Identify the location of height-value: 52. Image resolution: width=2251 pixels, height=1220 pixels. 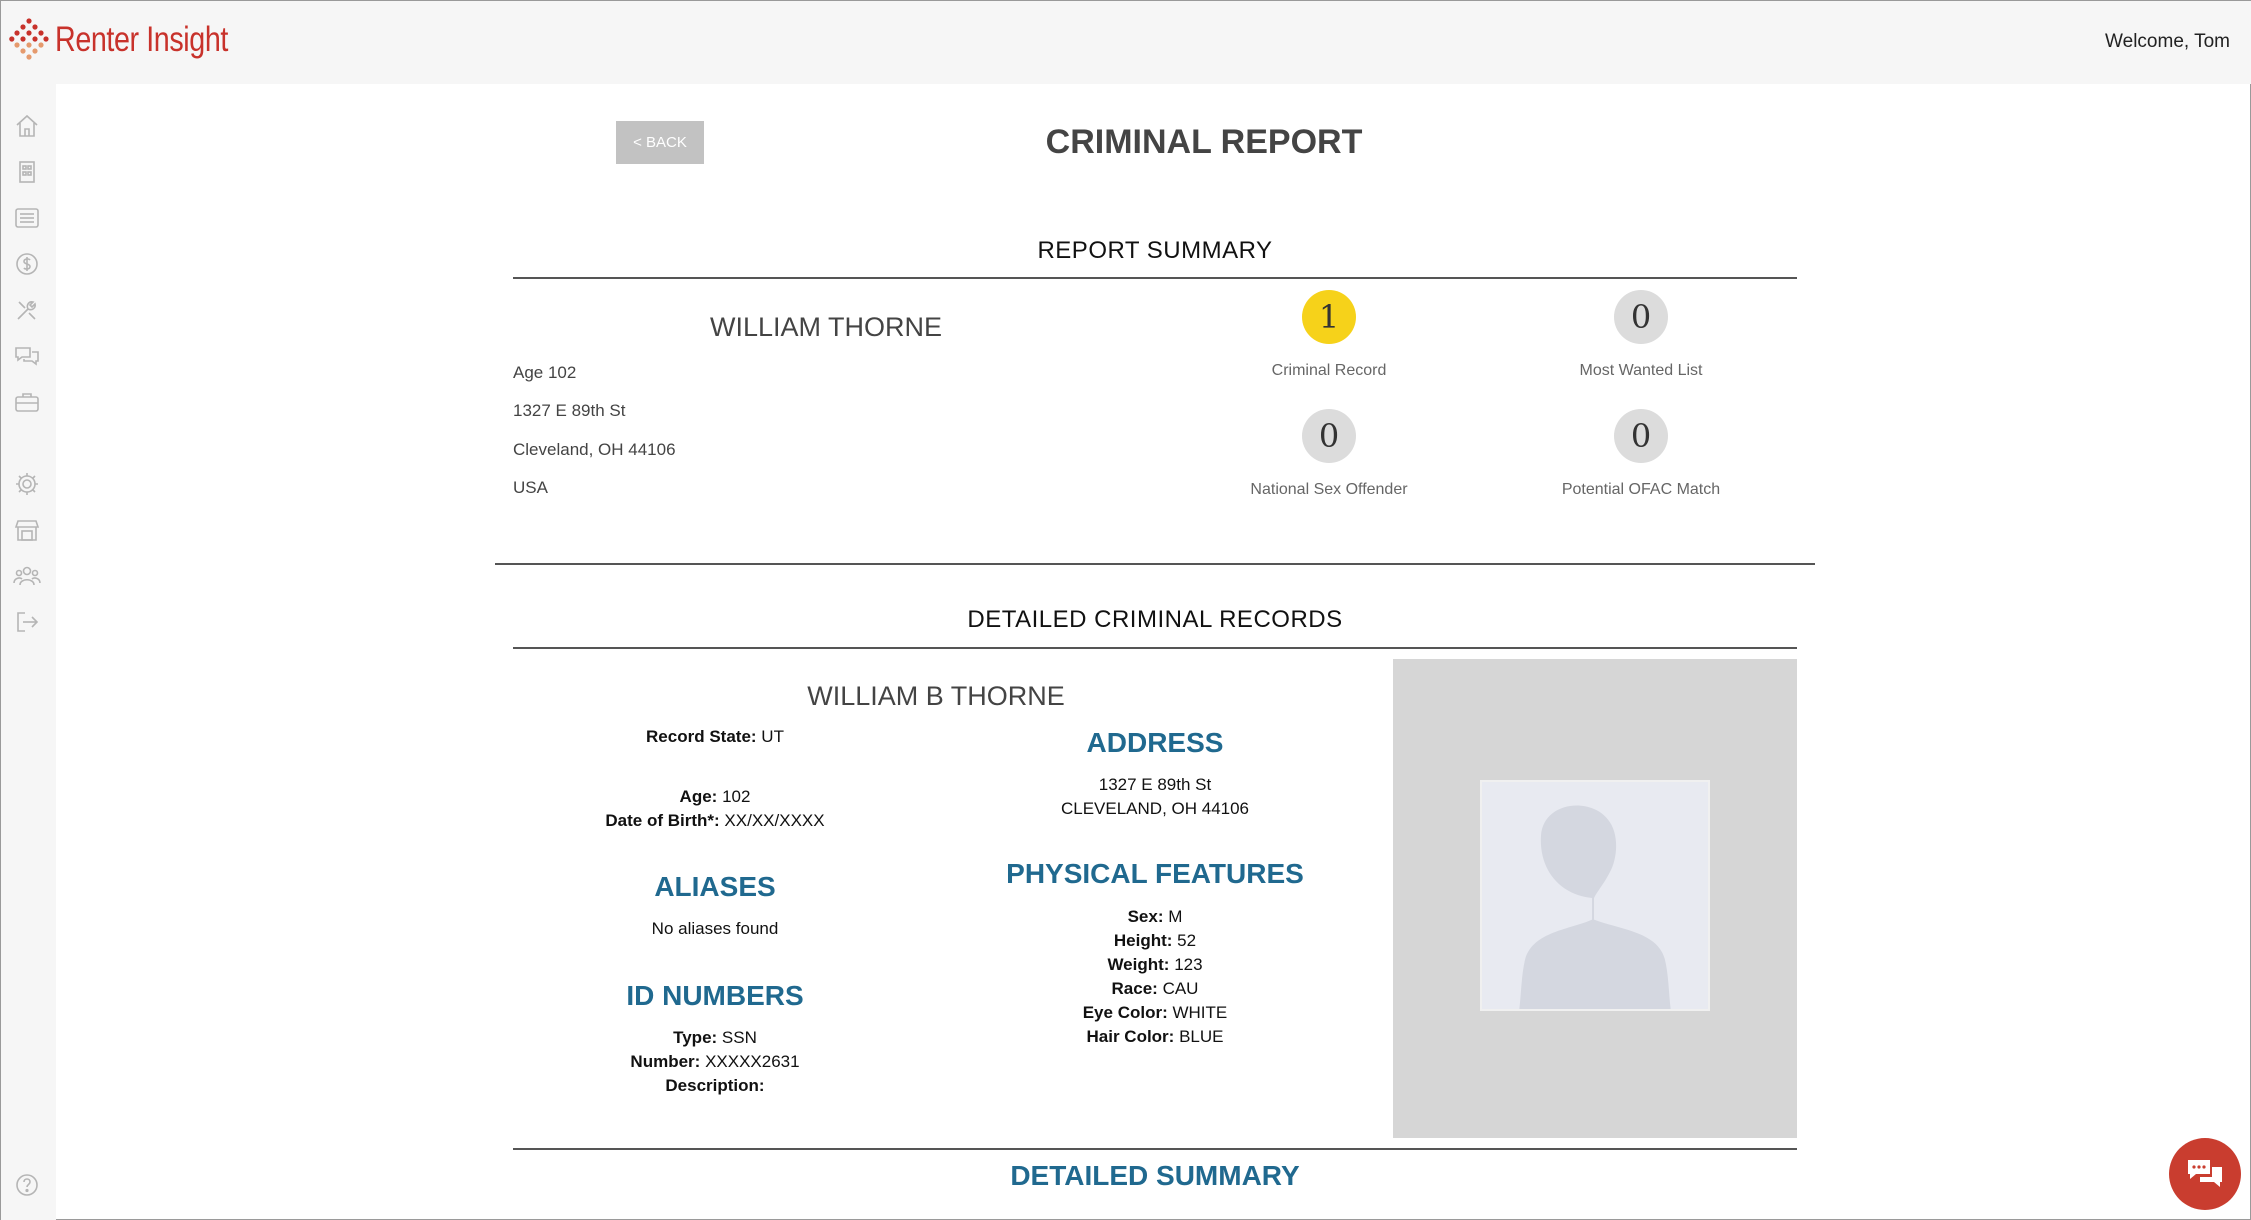
(1187, 940).